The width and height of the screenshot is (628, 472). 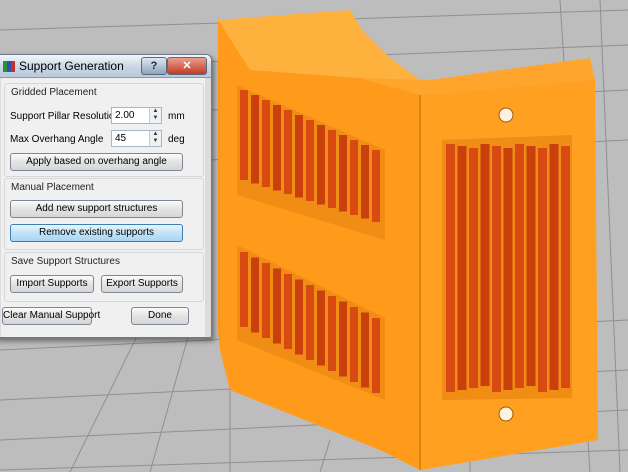 What do you see at coordinates (52, 284) in the screenshot?
I see `import-supports-button: Import Supports` at bounding box center [52, 284].